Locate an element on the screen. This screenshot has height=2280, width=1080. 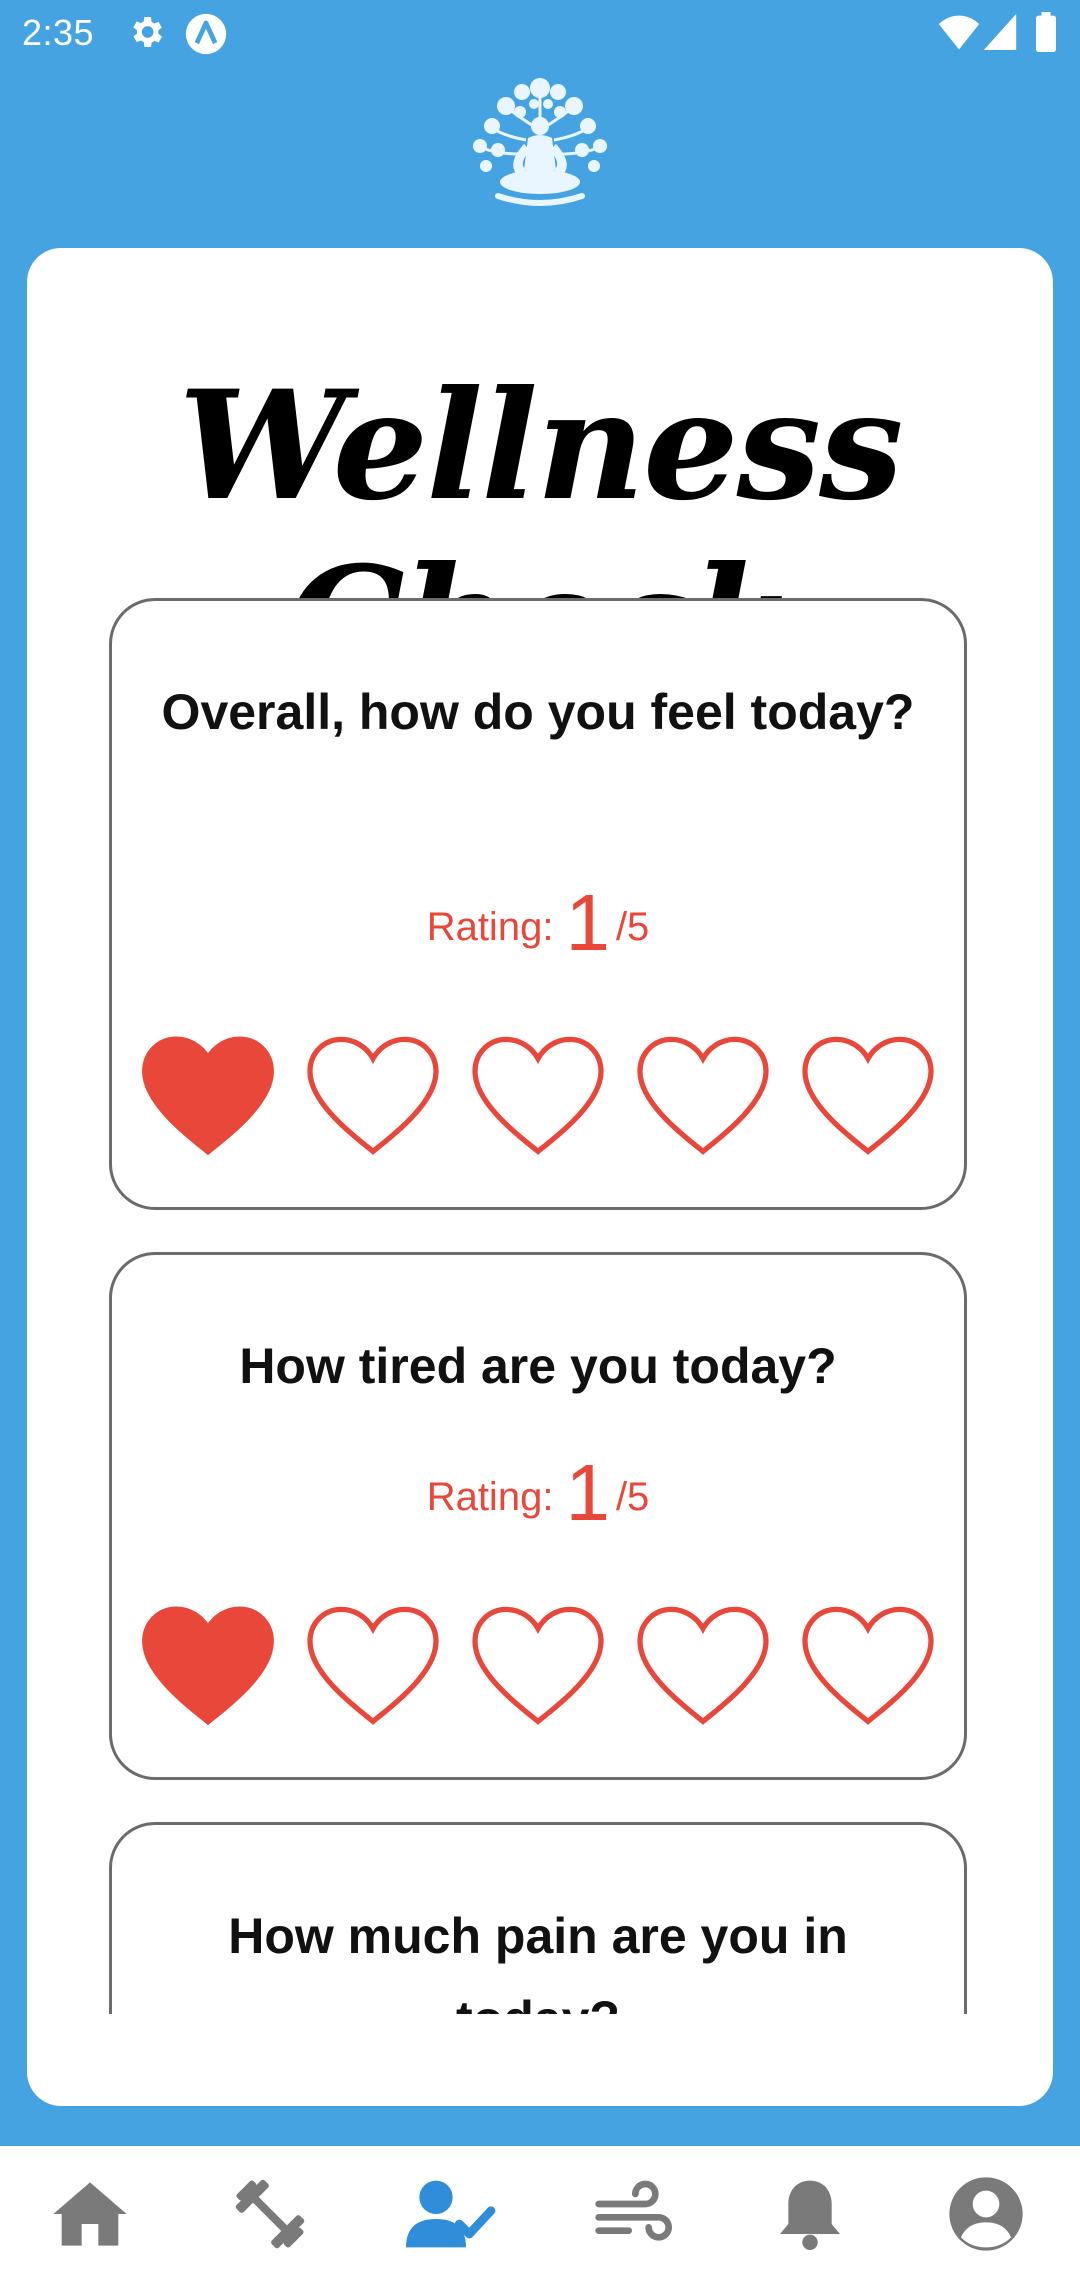
gear-icon is located at coordinates (147, 32).